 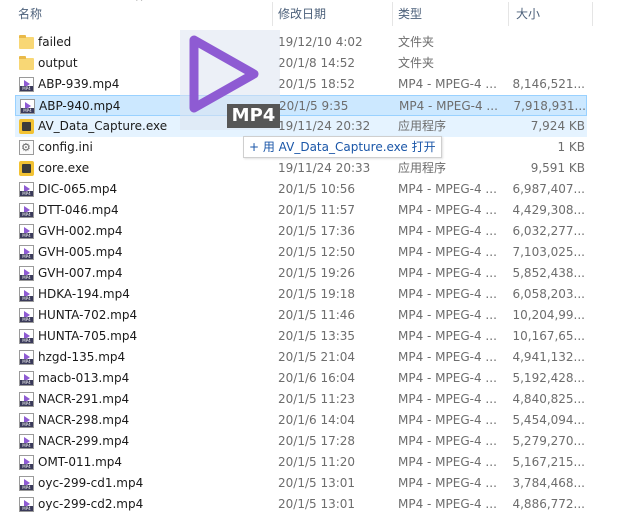 I want to click on file-date: 19/11/24 20:33, so click(x=324, y=168).